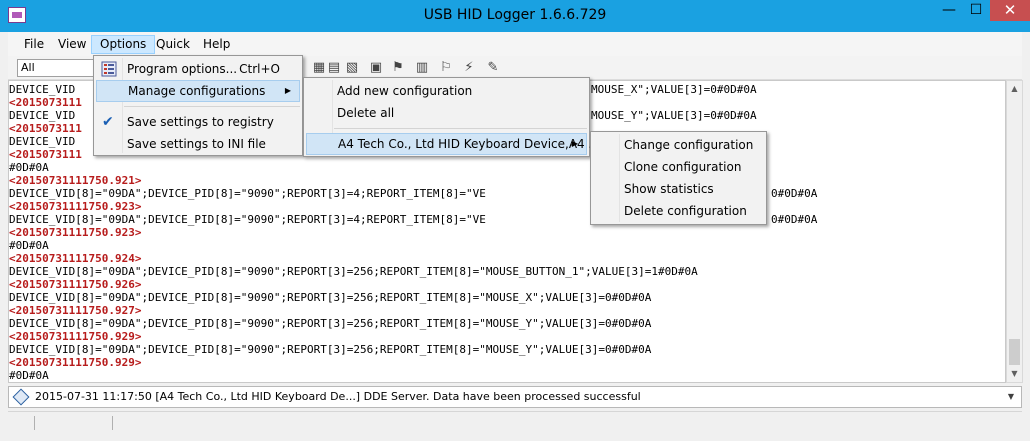 Image resolution: width=1030 pixels, height=441 pixels. What do you see at coordinates (352, 68) in the screenshot?
I see `toolbar-document-icon: ▧` at bounding box center [352, 68].